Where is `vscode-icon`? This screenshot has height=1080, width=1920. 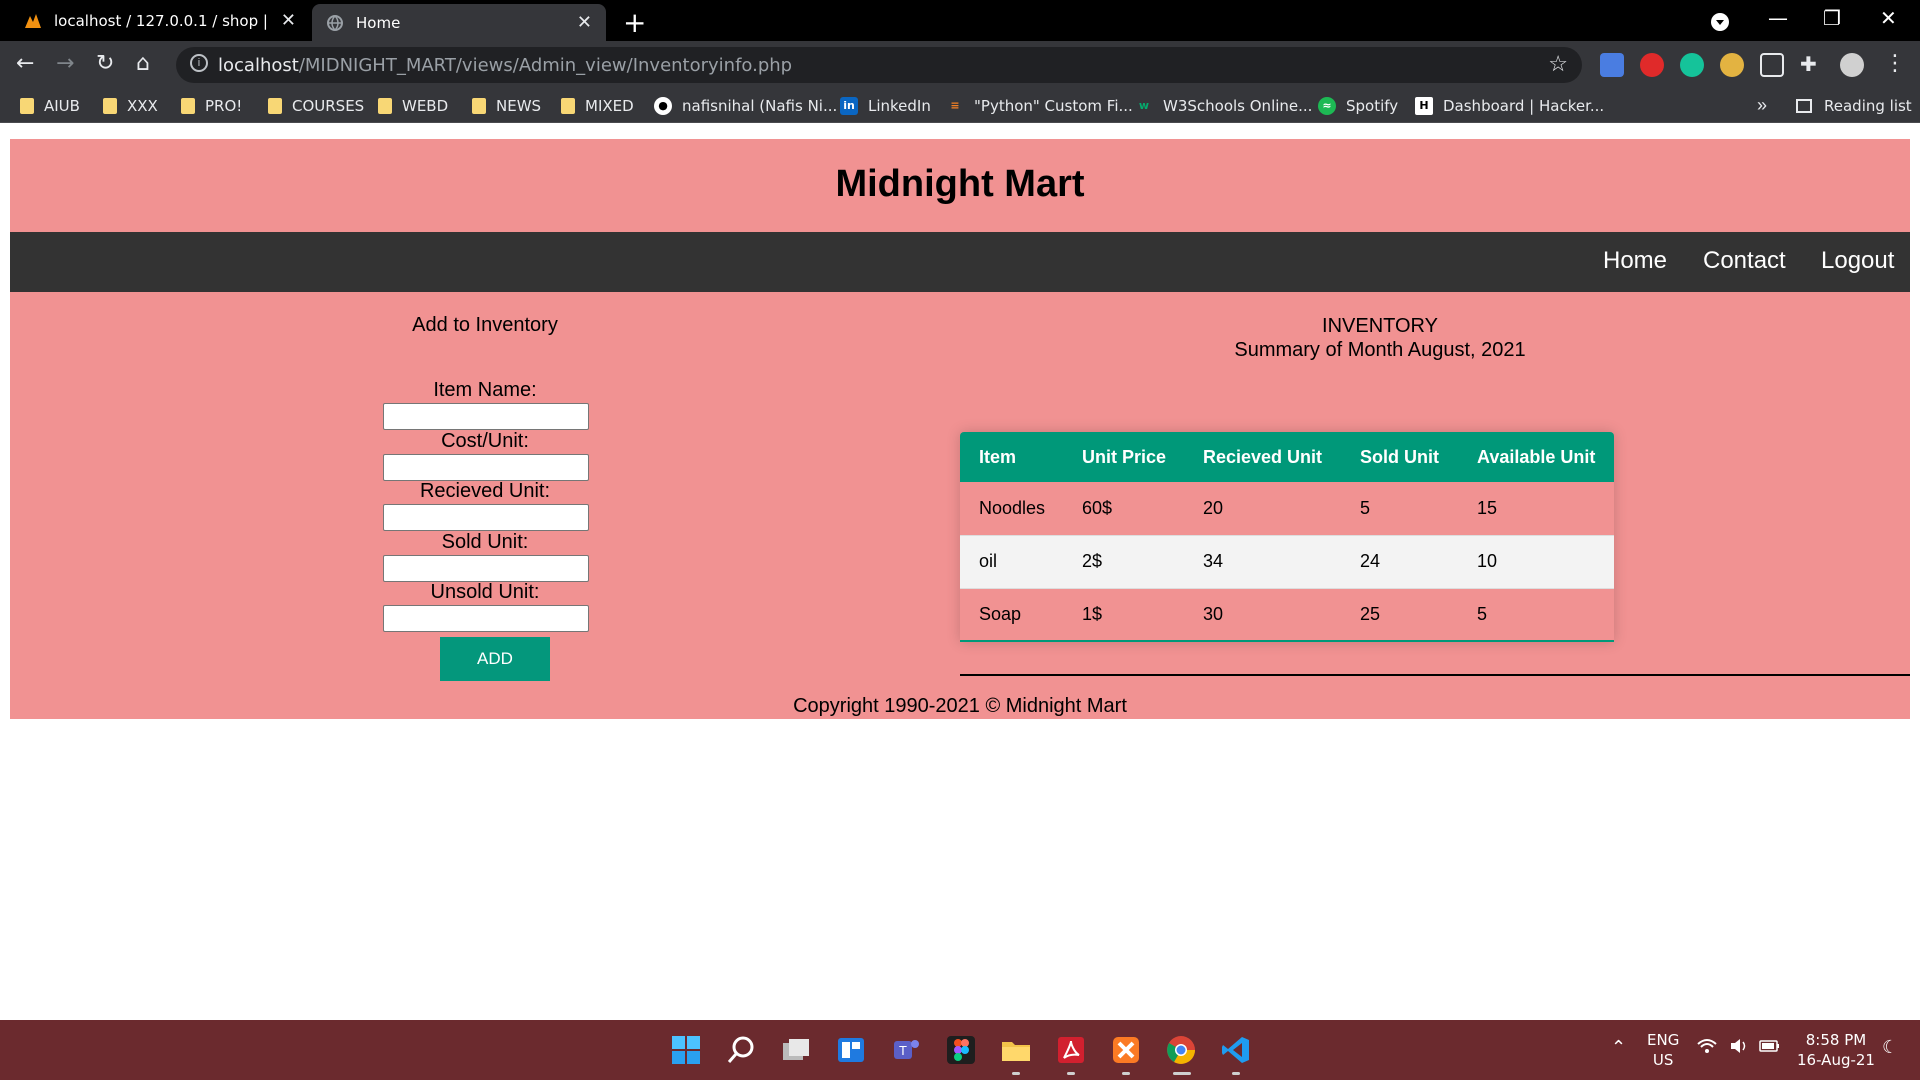
vscode-icon is located at coordinates (1236, 1050).